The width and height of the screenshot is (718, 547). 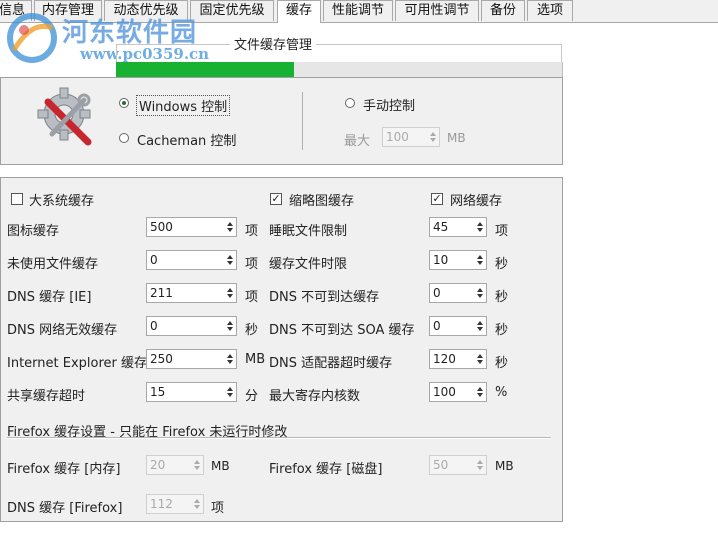 What do you see at coordinates (501, 392) in the screenshot?
I see `max-kernel-unit: %` at bounding box center [501, 392].